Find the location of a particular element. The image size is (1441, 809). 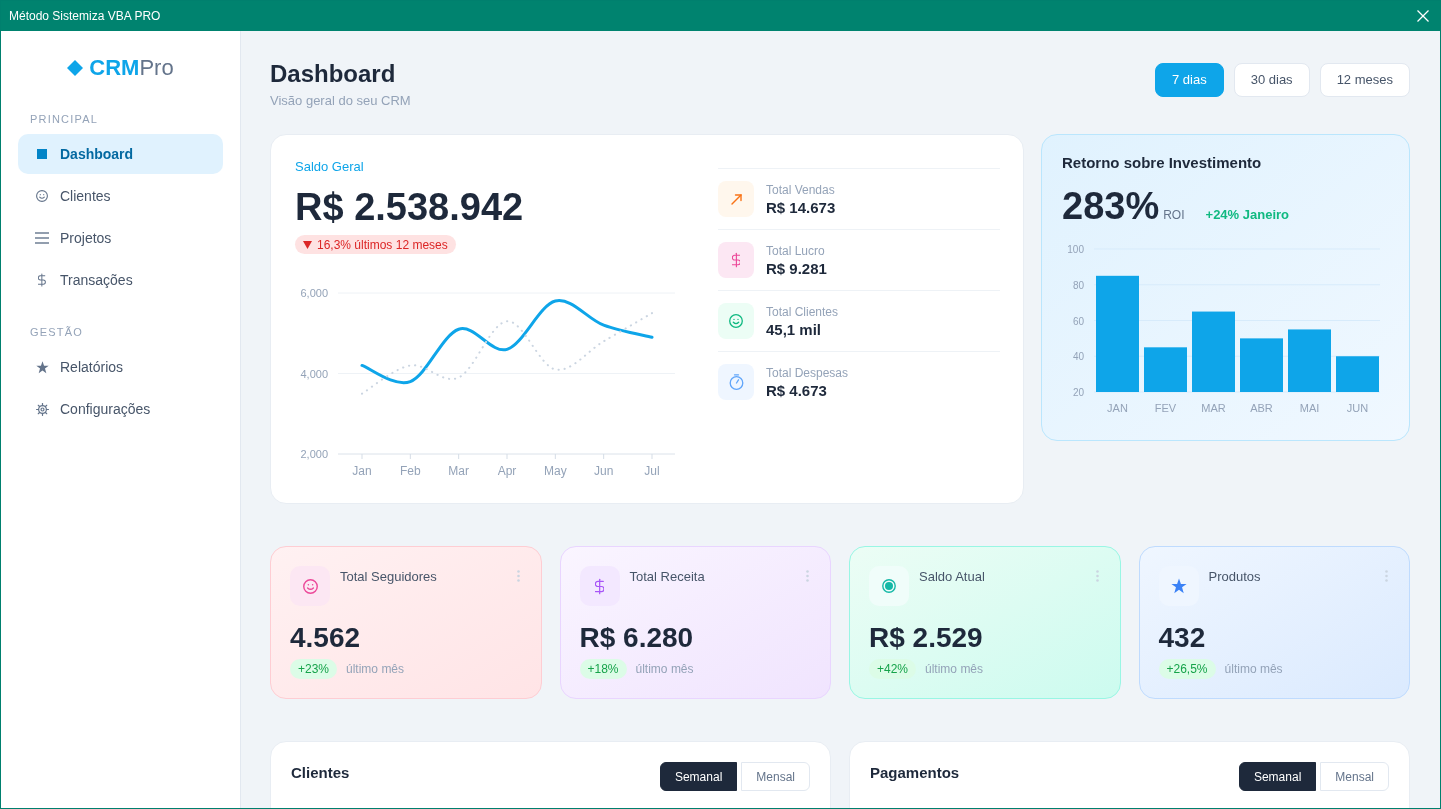

section-heading: PRINCIPAL is located at coordinates (64, 119).